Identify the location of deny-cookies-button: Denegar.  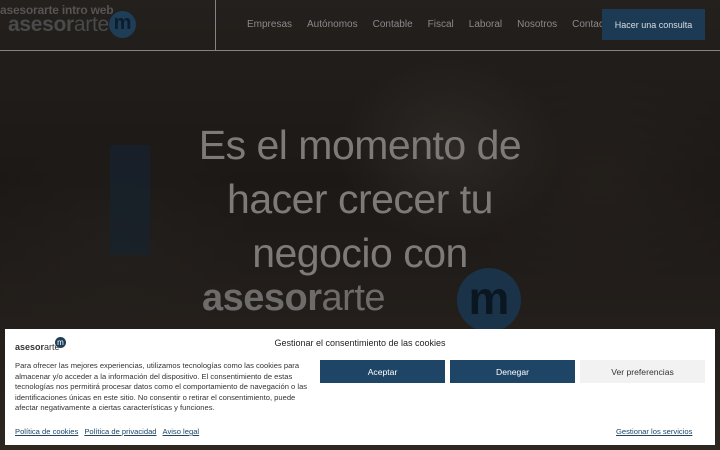
(512, 371).